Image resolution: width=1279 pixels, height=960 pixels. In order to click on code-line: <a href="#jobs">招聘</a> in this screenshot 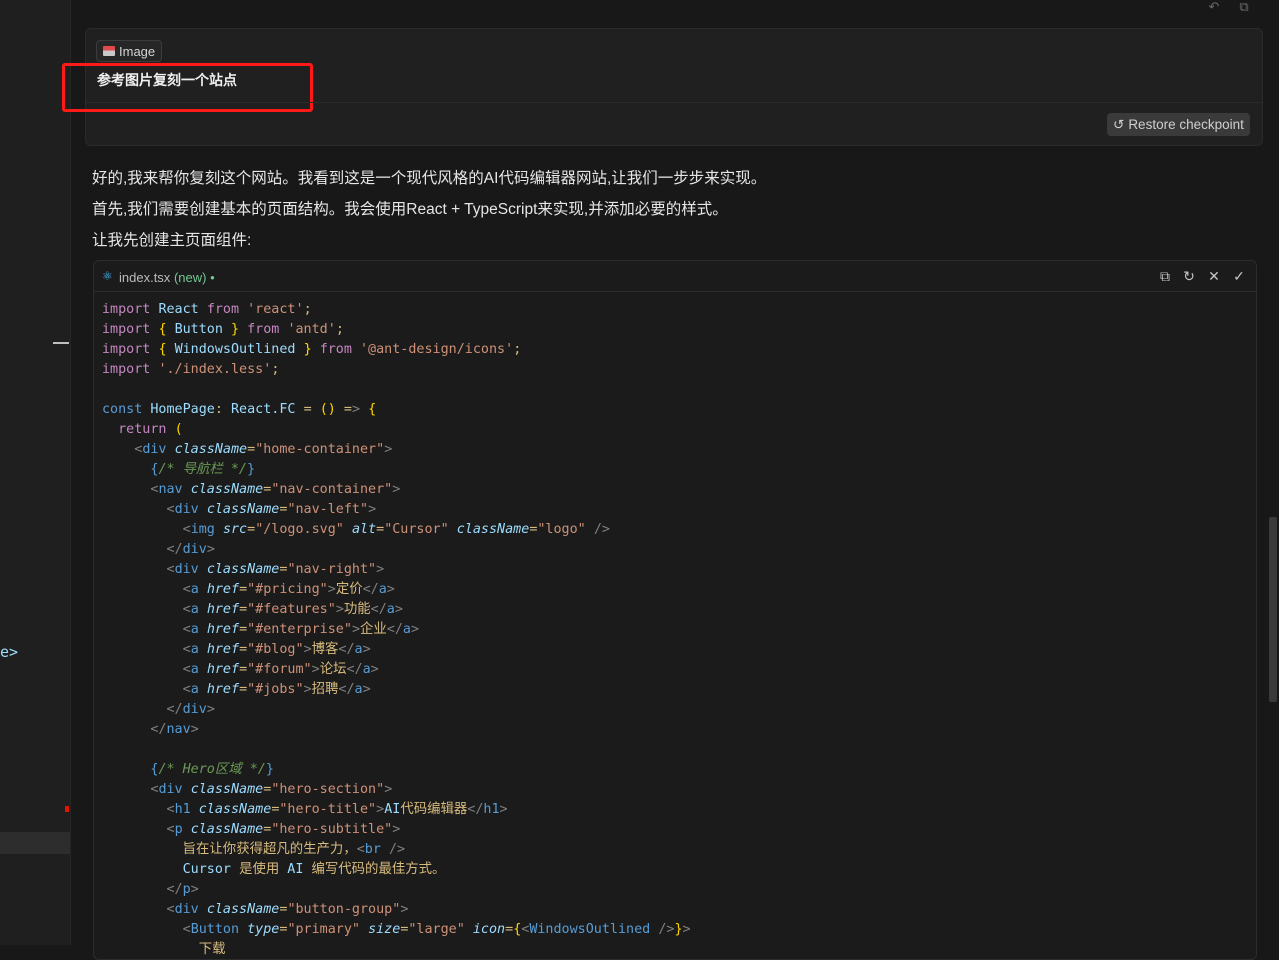, I will do `click(276, 689)`.